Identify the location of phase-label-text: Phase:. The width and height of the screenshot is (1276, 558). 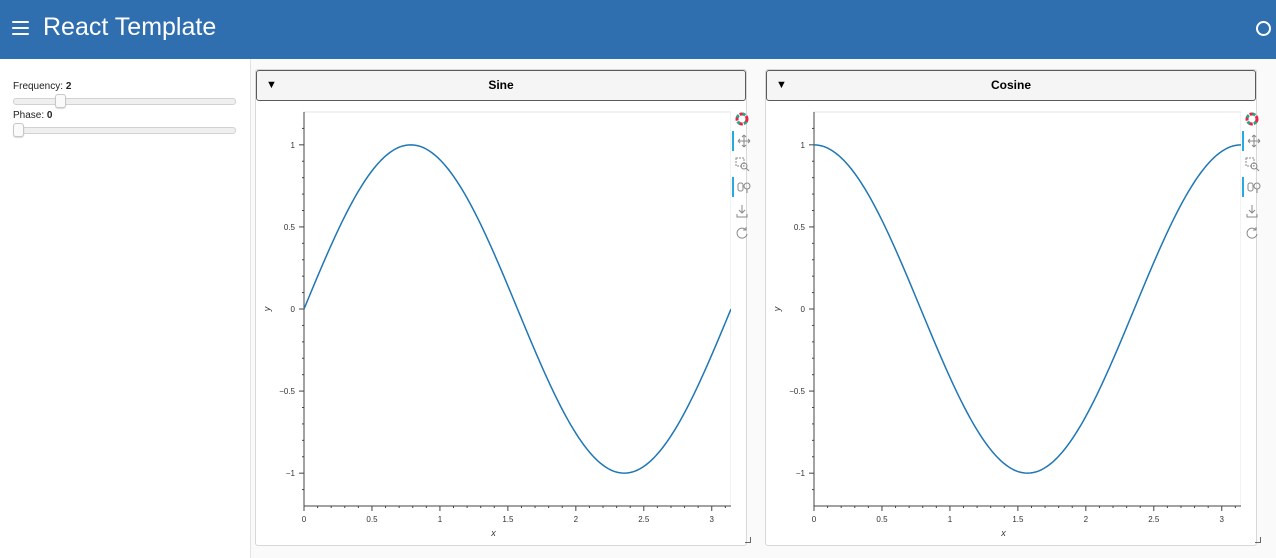
(30, 115).